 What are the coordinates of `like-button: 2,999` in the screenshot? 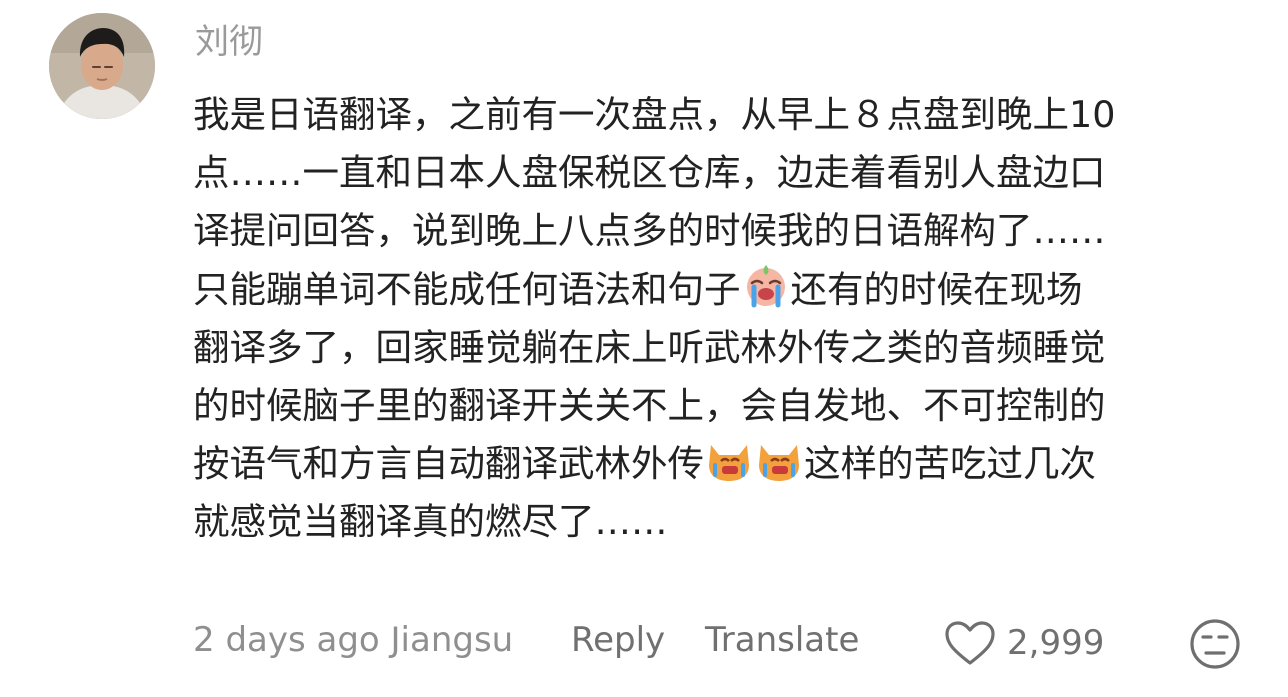 It's located at (1023, 643).